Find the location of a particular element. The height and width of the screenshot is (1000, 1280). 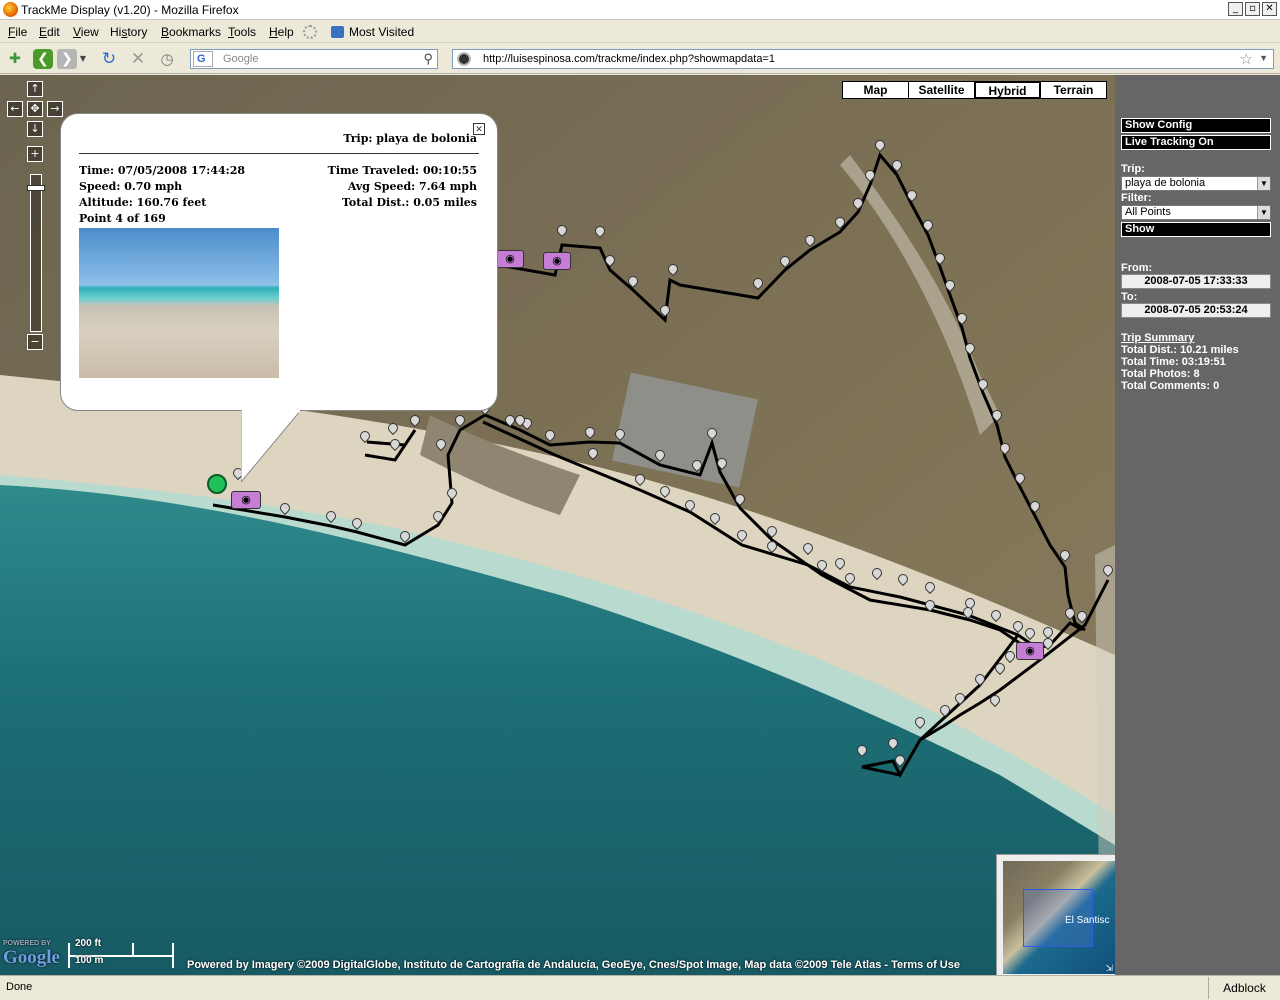

history-dropdown-icon: ▼ is located at coordinates (83, 59).